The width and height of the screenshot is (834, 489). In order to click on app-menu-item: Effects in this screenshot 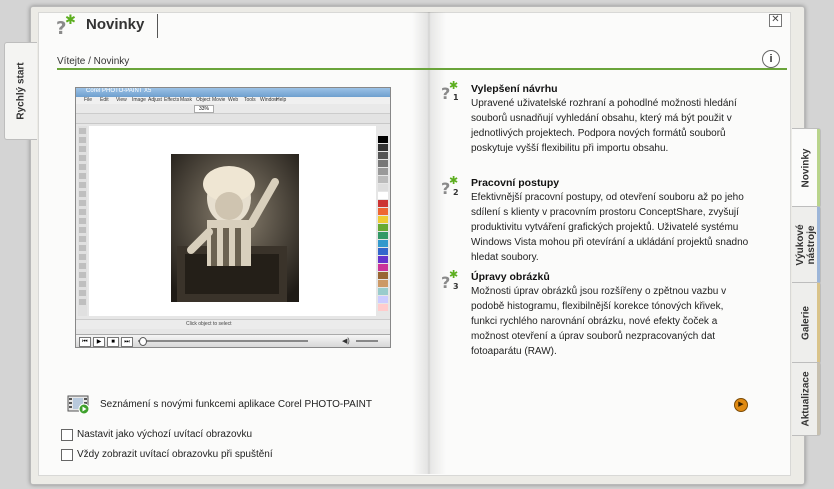, I will do `click(172, 100)`.